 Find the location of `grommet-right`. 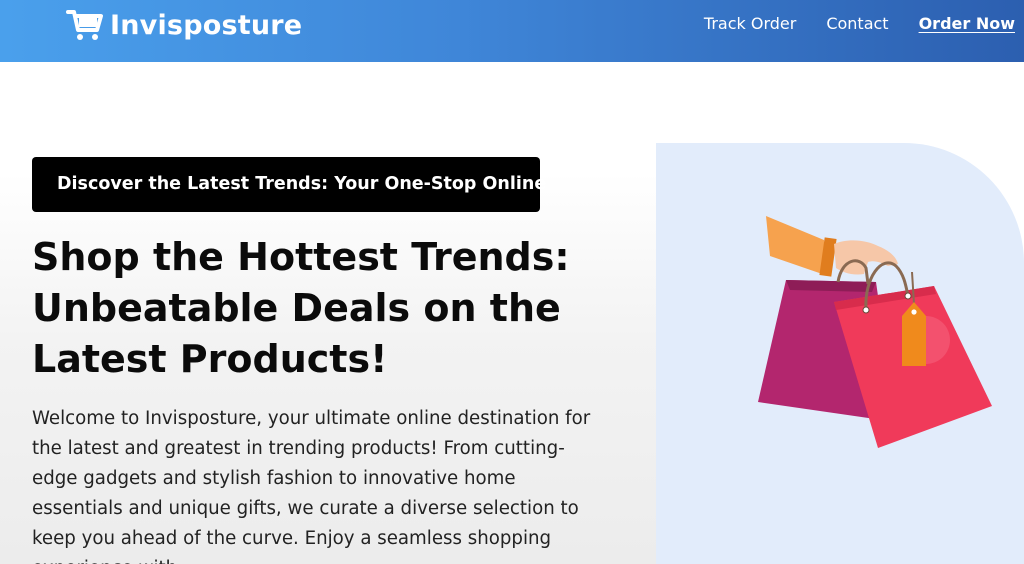

grommet-right is located at coordinates (908, 296).